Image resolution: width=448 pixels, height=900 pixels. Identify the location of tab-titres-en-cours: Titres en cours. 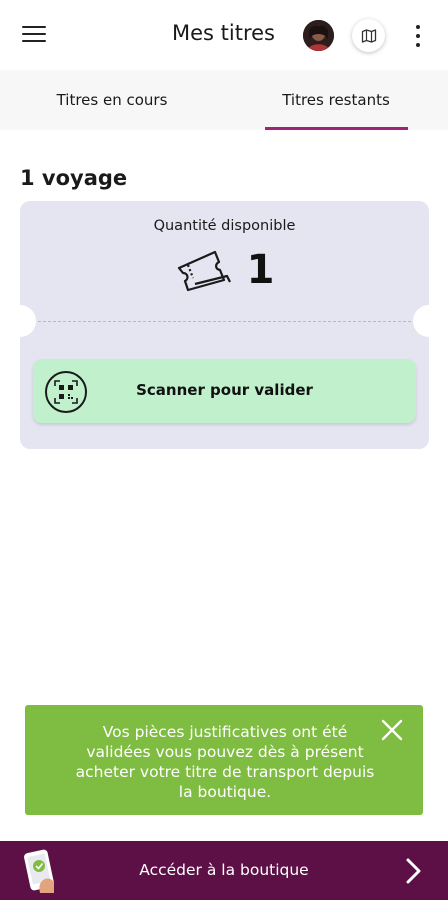
(112, 100).